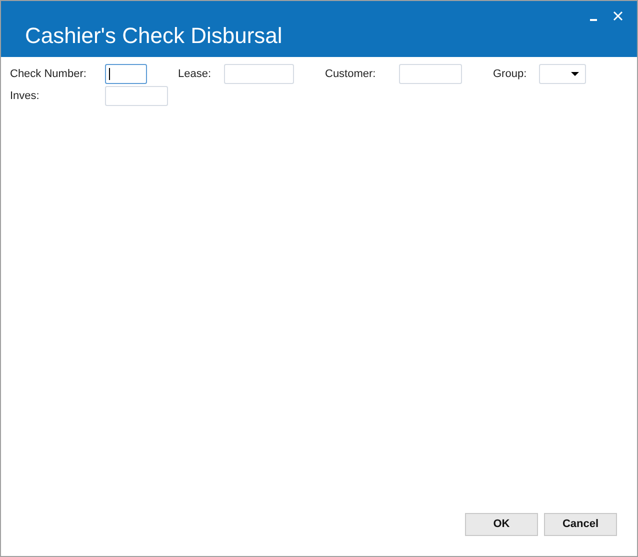  Describe the element at coordinates (351, 74) in the screenshot. I see `field-label: Customer:` at that location.